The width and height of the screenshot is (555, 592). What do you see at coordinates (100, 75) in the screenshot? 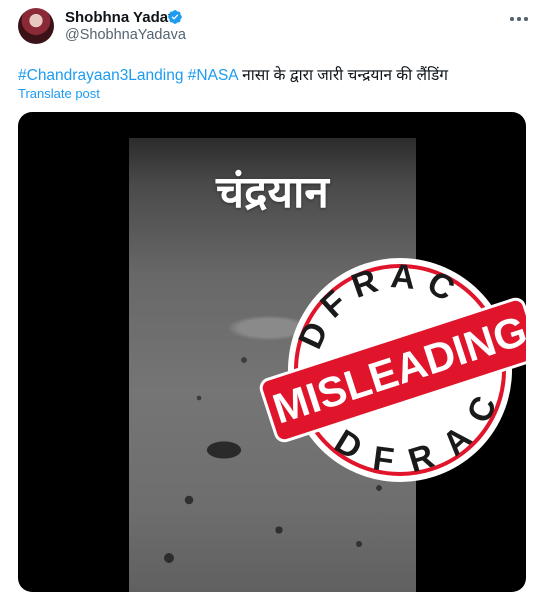
I see `hashtag-link: #Chandrayaan3Landing` at bounding box center [100, 75].